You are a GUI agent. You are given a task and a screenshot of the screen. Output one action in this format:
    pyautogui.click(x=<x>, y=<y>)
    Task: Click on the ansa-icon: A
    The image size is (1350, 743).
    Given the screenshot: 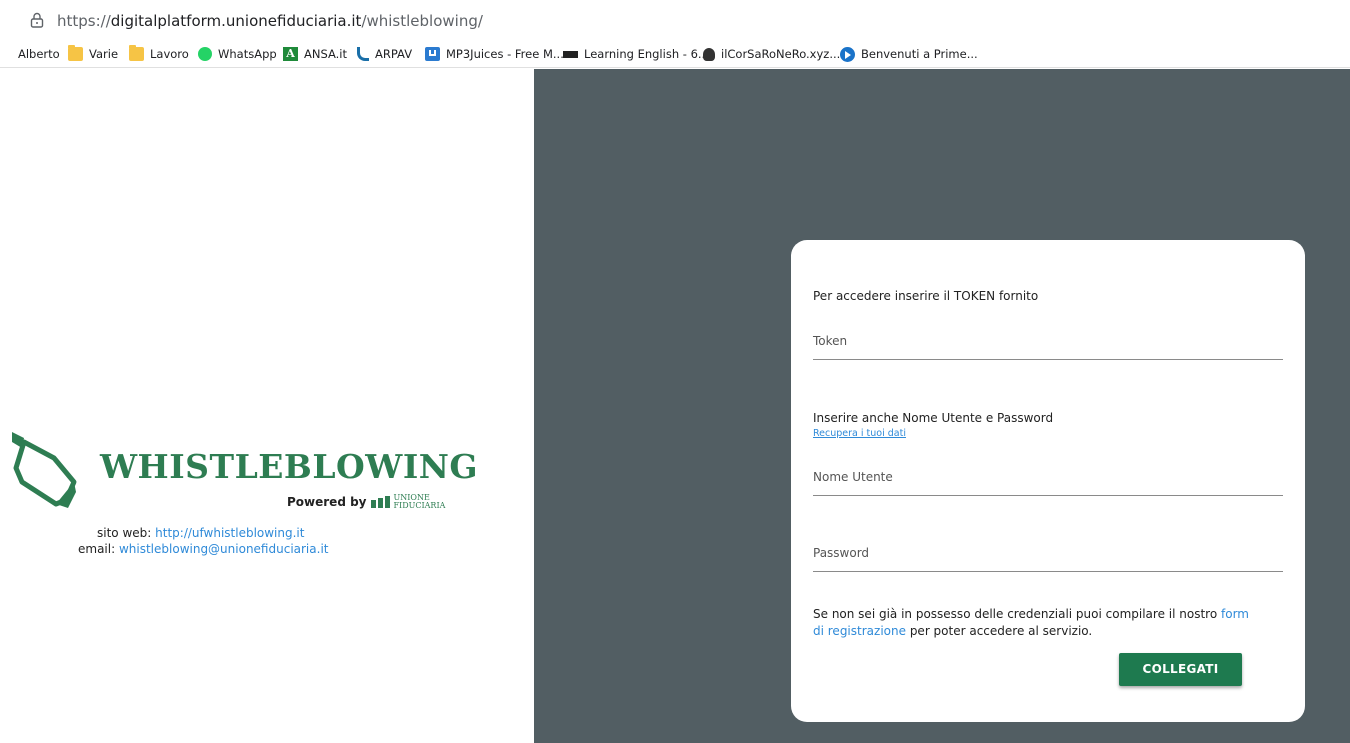 What is the action you would take?
    pyautogui.click(x=290, y=54)
    